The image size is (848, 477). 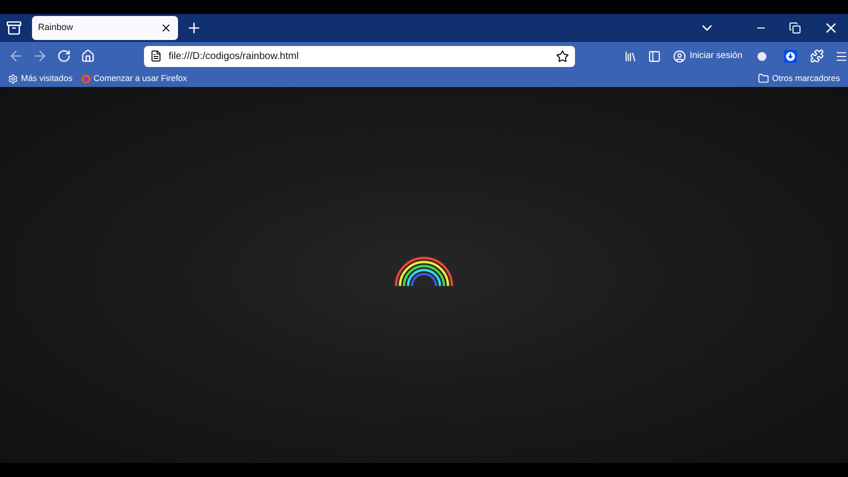 I want to click on menu-icon, so click(x=841, y=56).